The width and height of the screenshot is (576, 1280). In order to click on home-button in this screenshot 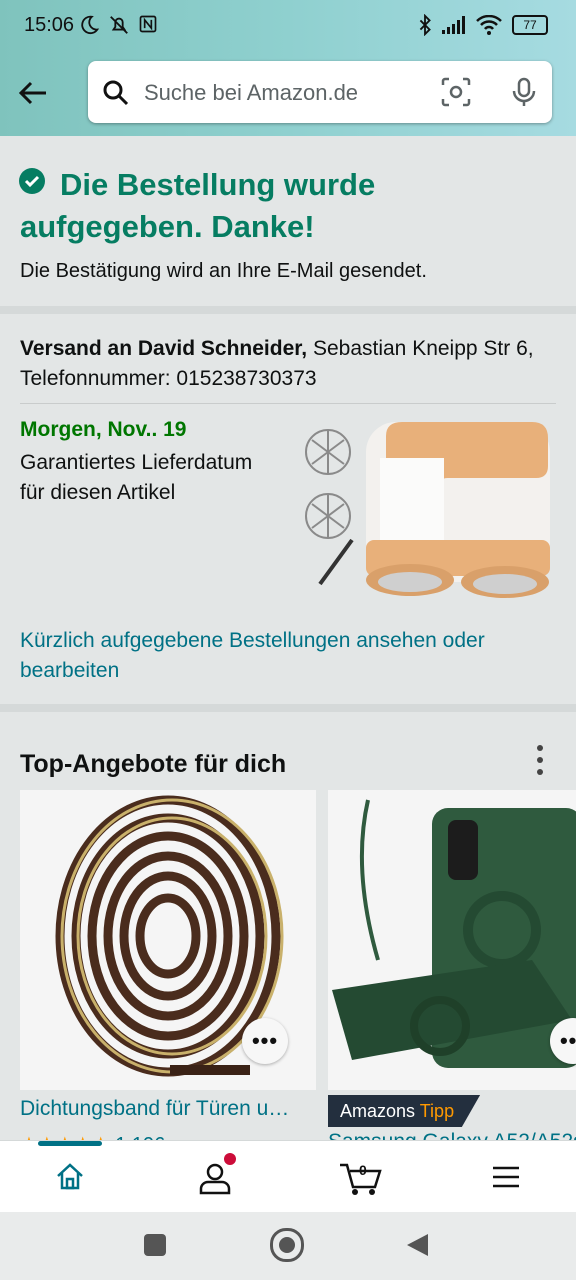, I will do `click(287, 1245)`.